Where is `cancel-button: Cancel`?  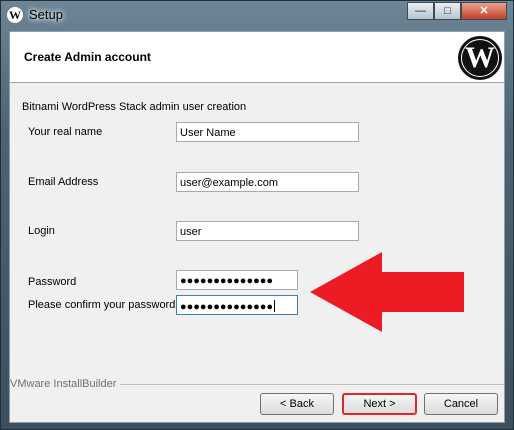 cancel-button: Cancel is located at coordinates (461, 404).